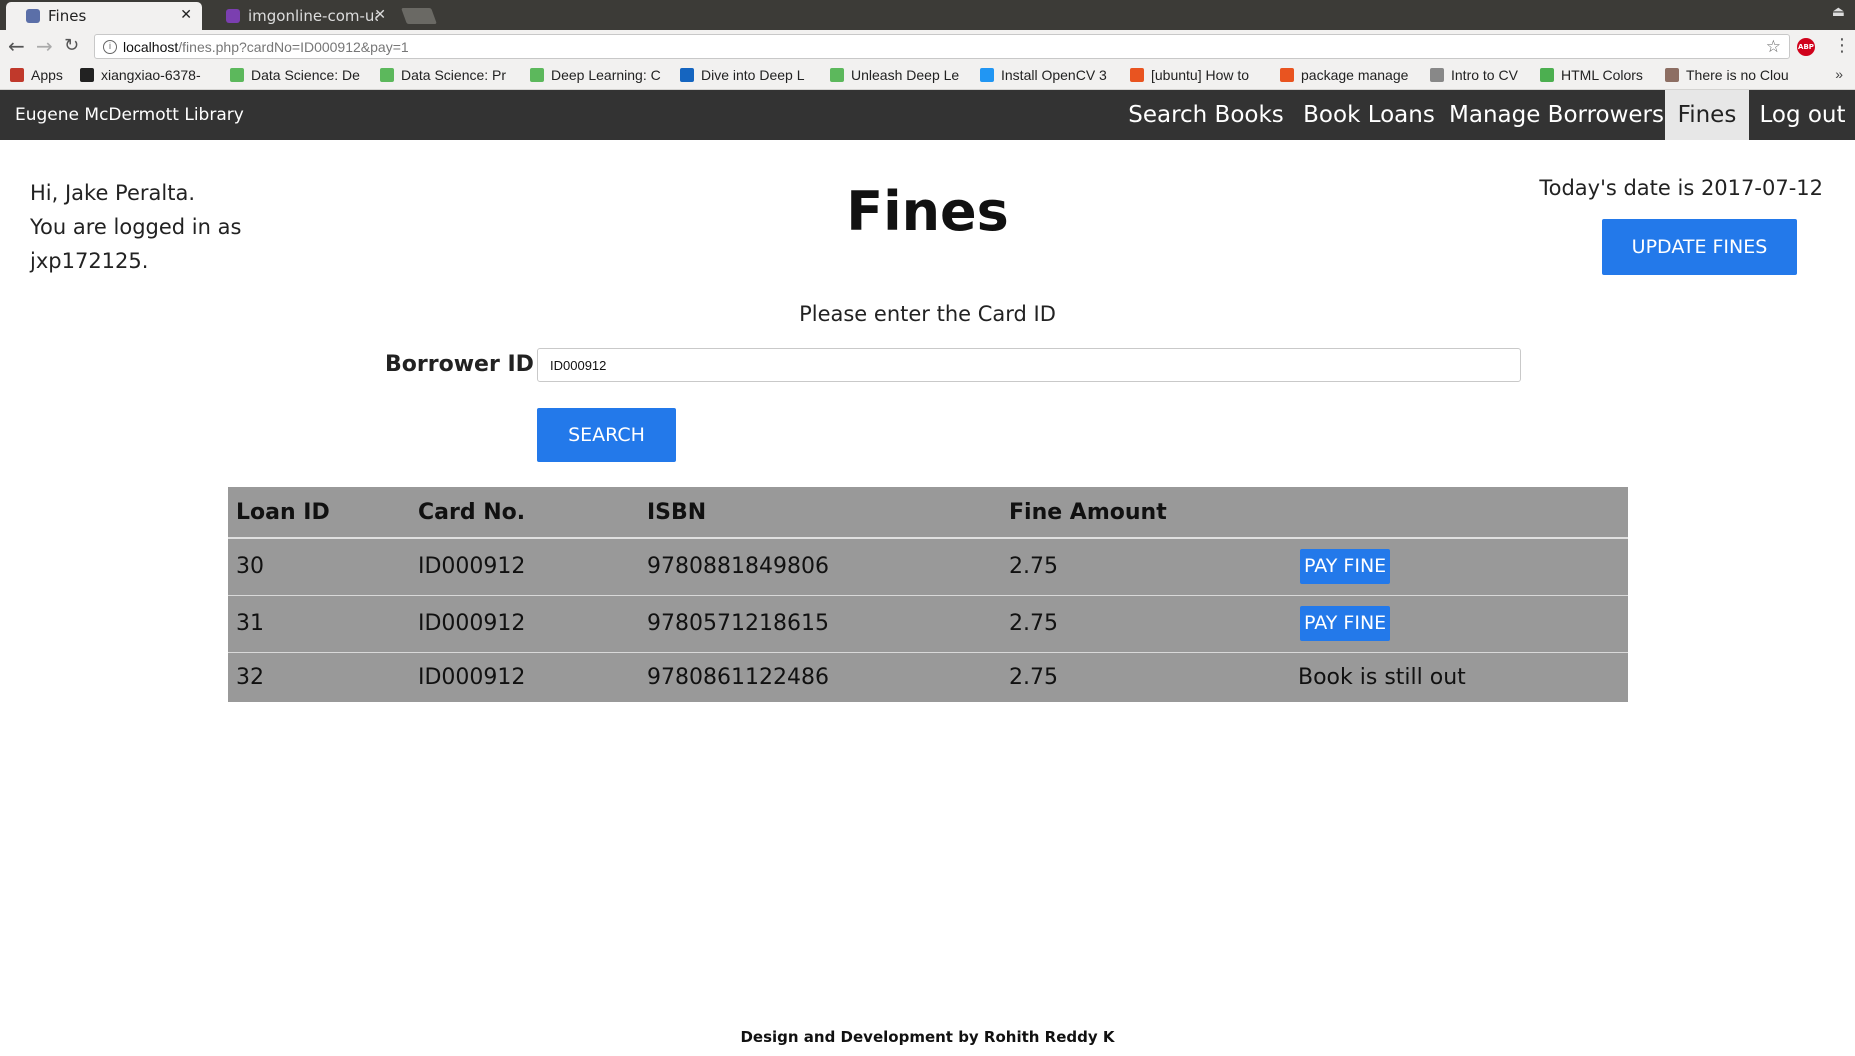 Image resolution: width=1855 pixels, height=1056 pixels. I want to click on library-brand: Eugene McDermott Library, so click(129, 115).